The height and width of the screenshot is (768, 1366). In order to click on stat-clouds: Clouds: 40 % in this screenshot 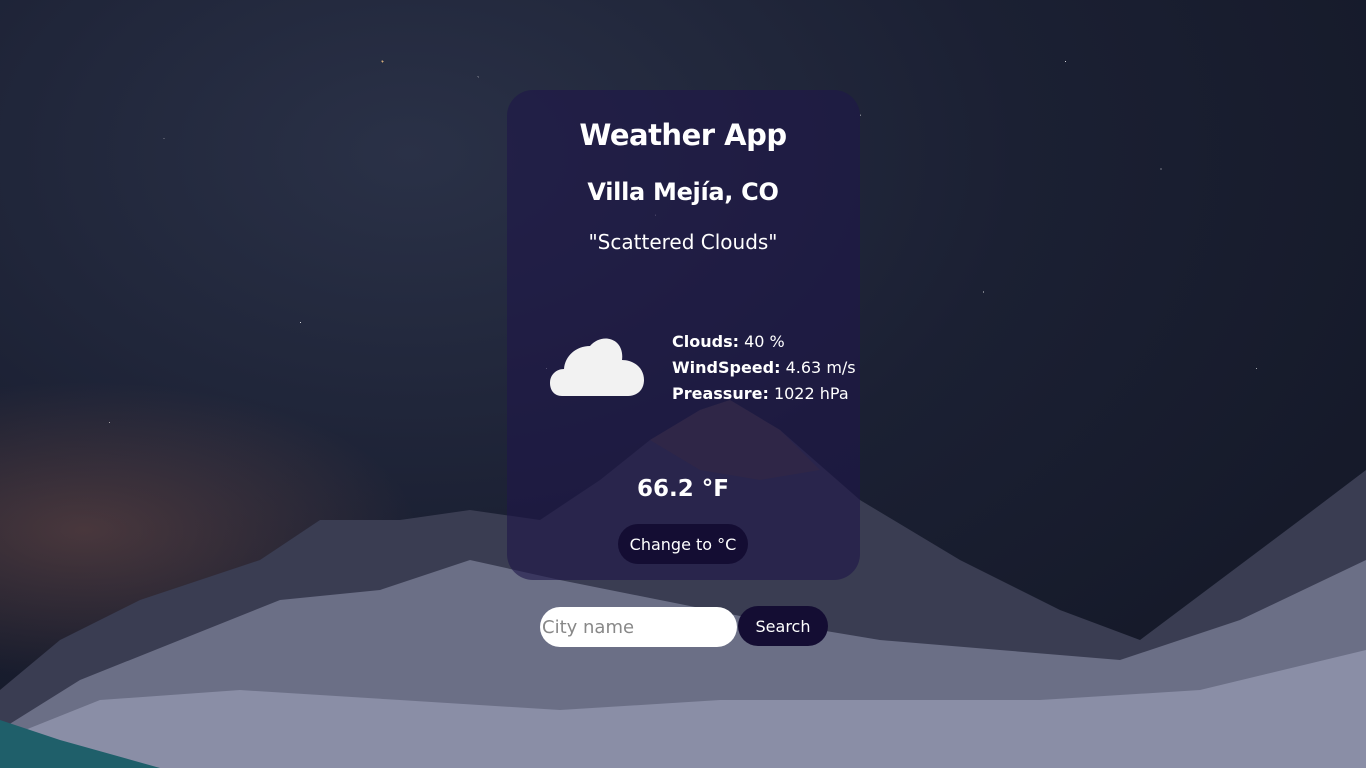, I will do `click(764, 342)`.